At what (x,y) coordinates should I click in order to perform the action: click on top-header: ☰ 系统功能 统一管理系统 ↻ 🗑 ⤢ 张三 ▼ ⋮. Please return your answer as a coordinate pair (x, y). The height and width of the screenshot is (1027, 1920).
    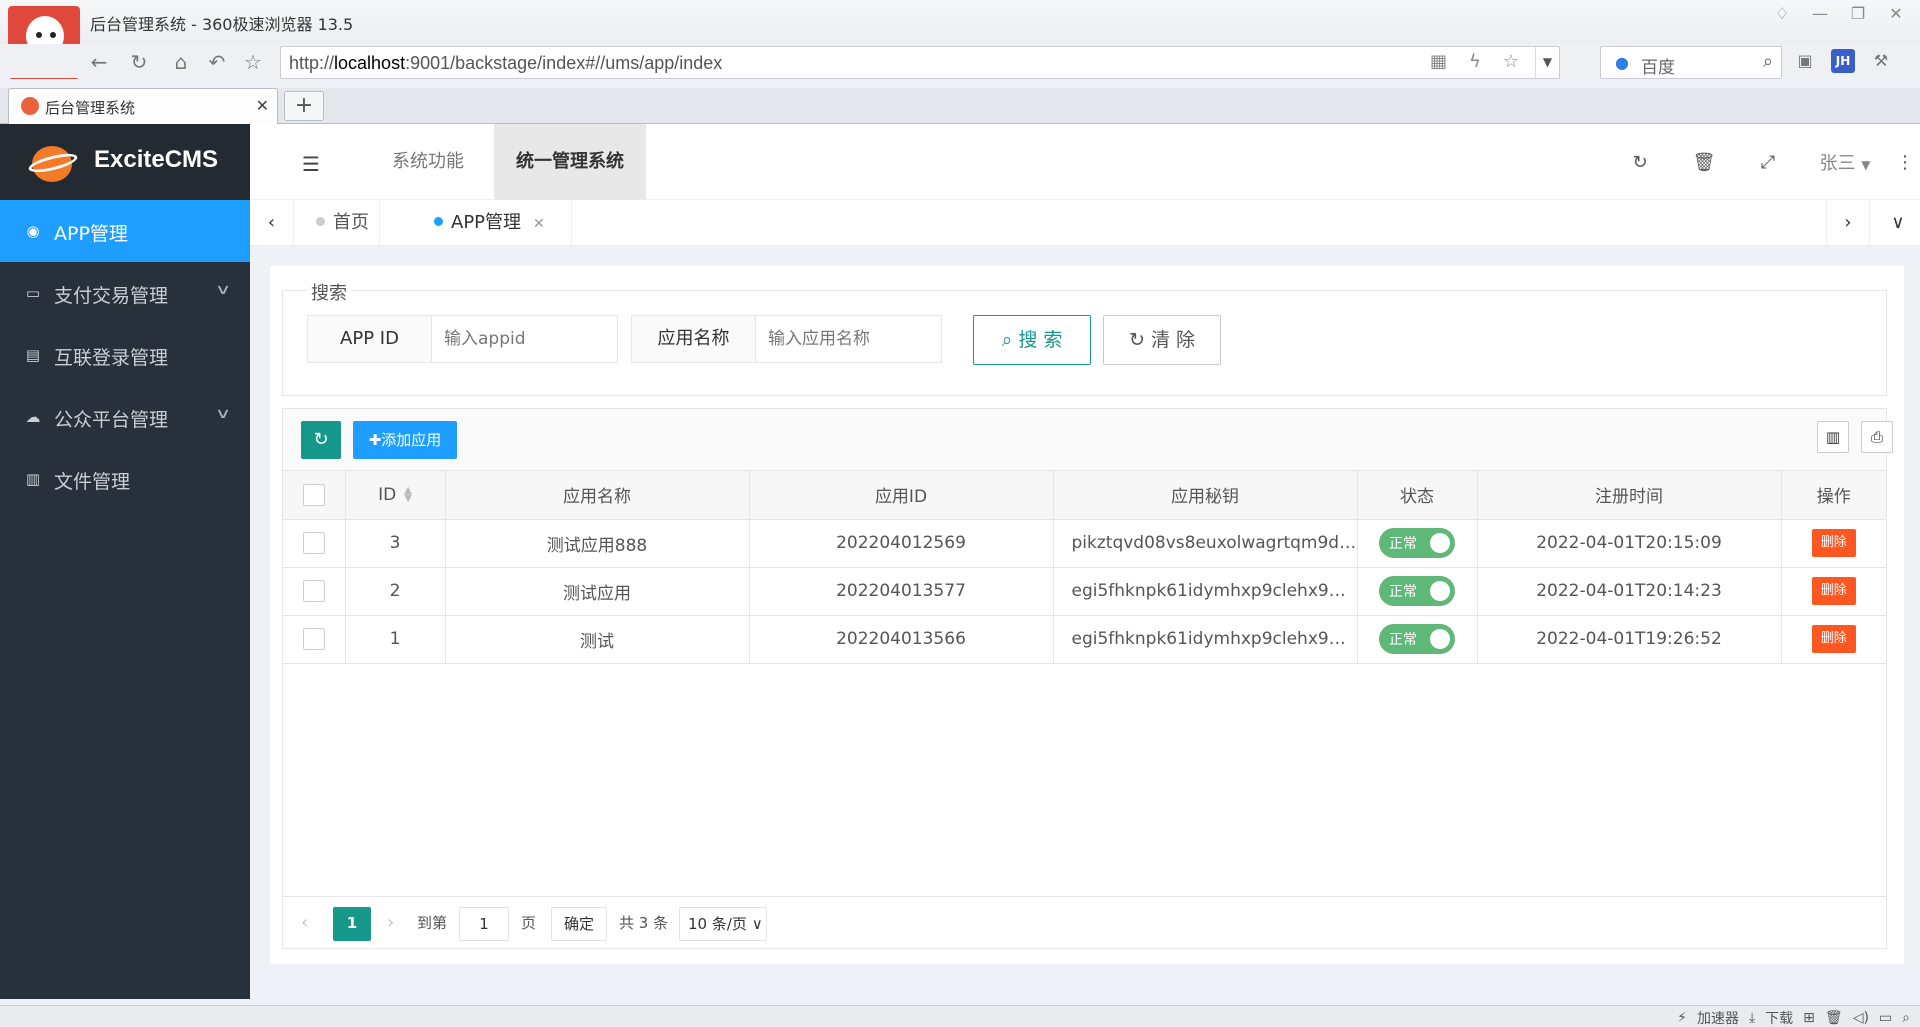
    Looking at the image, I should click on (1085, 162).